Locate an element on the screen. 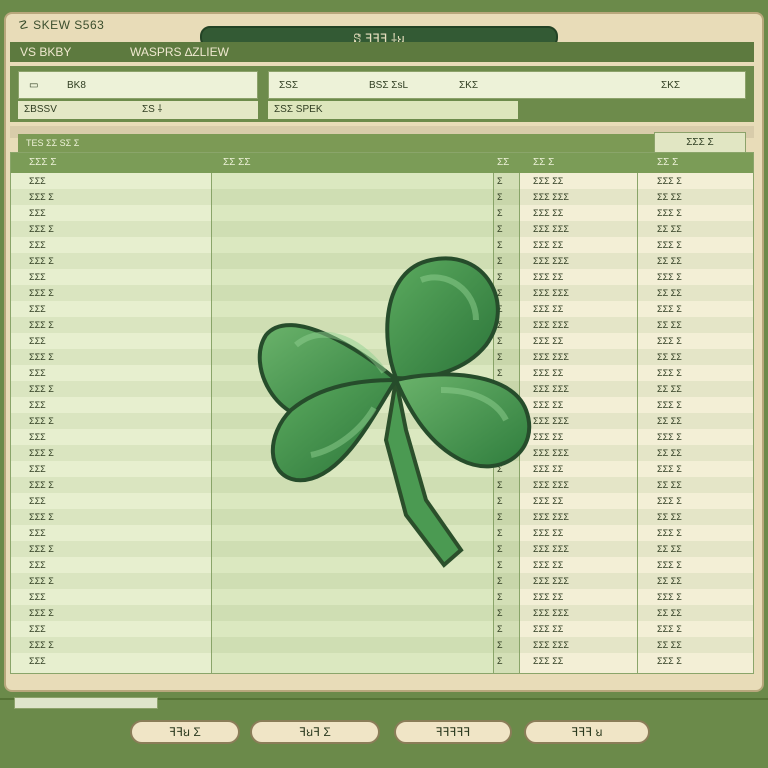 The image size is (768, 768). menu-item-2: WASPRS ∆ZLIEW is located at coordinates (179, 52).